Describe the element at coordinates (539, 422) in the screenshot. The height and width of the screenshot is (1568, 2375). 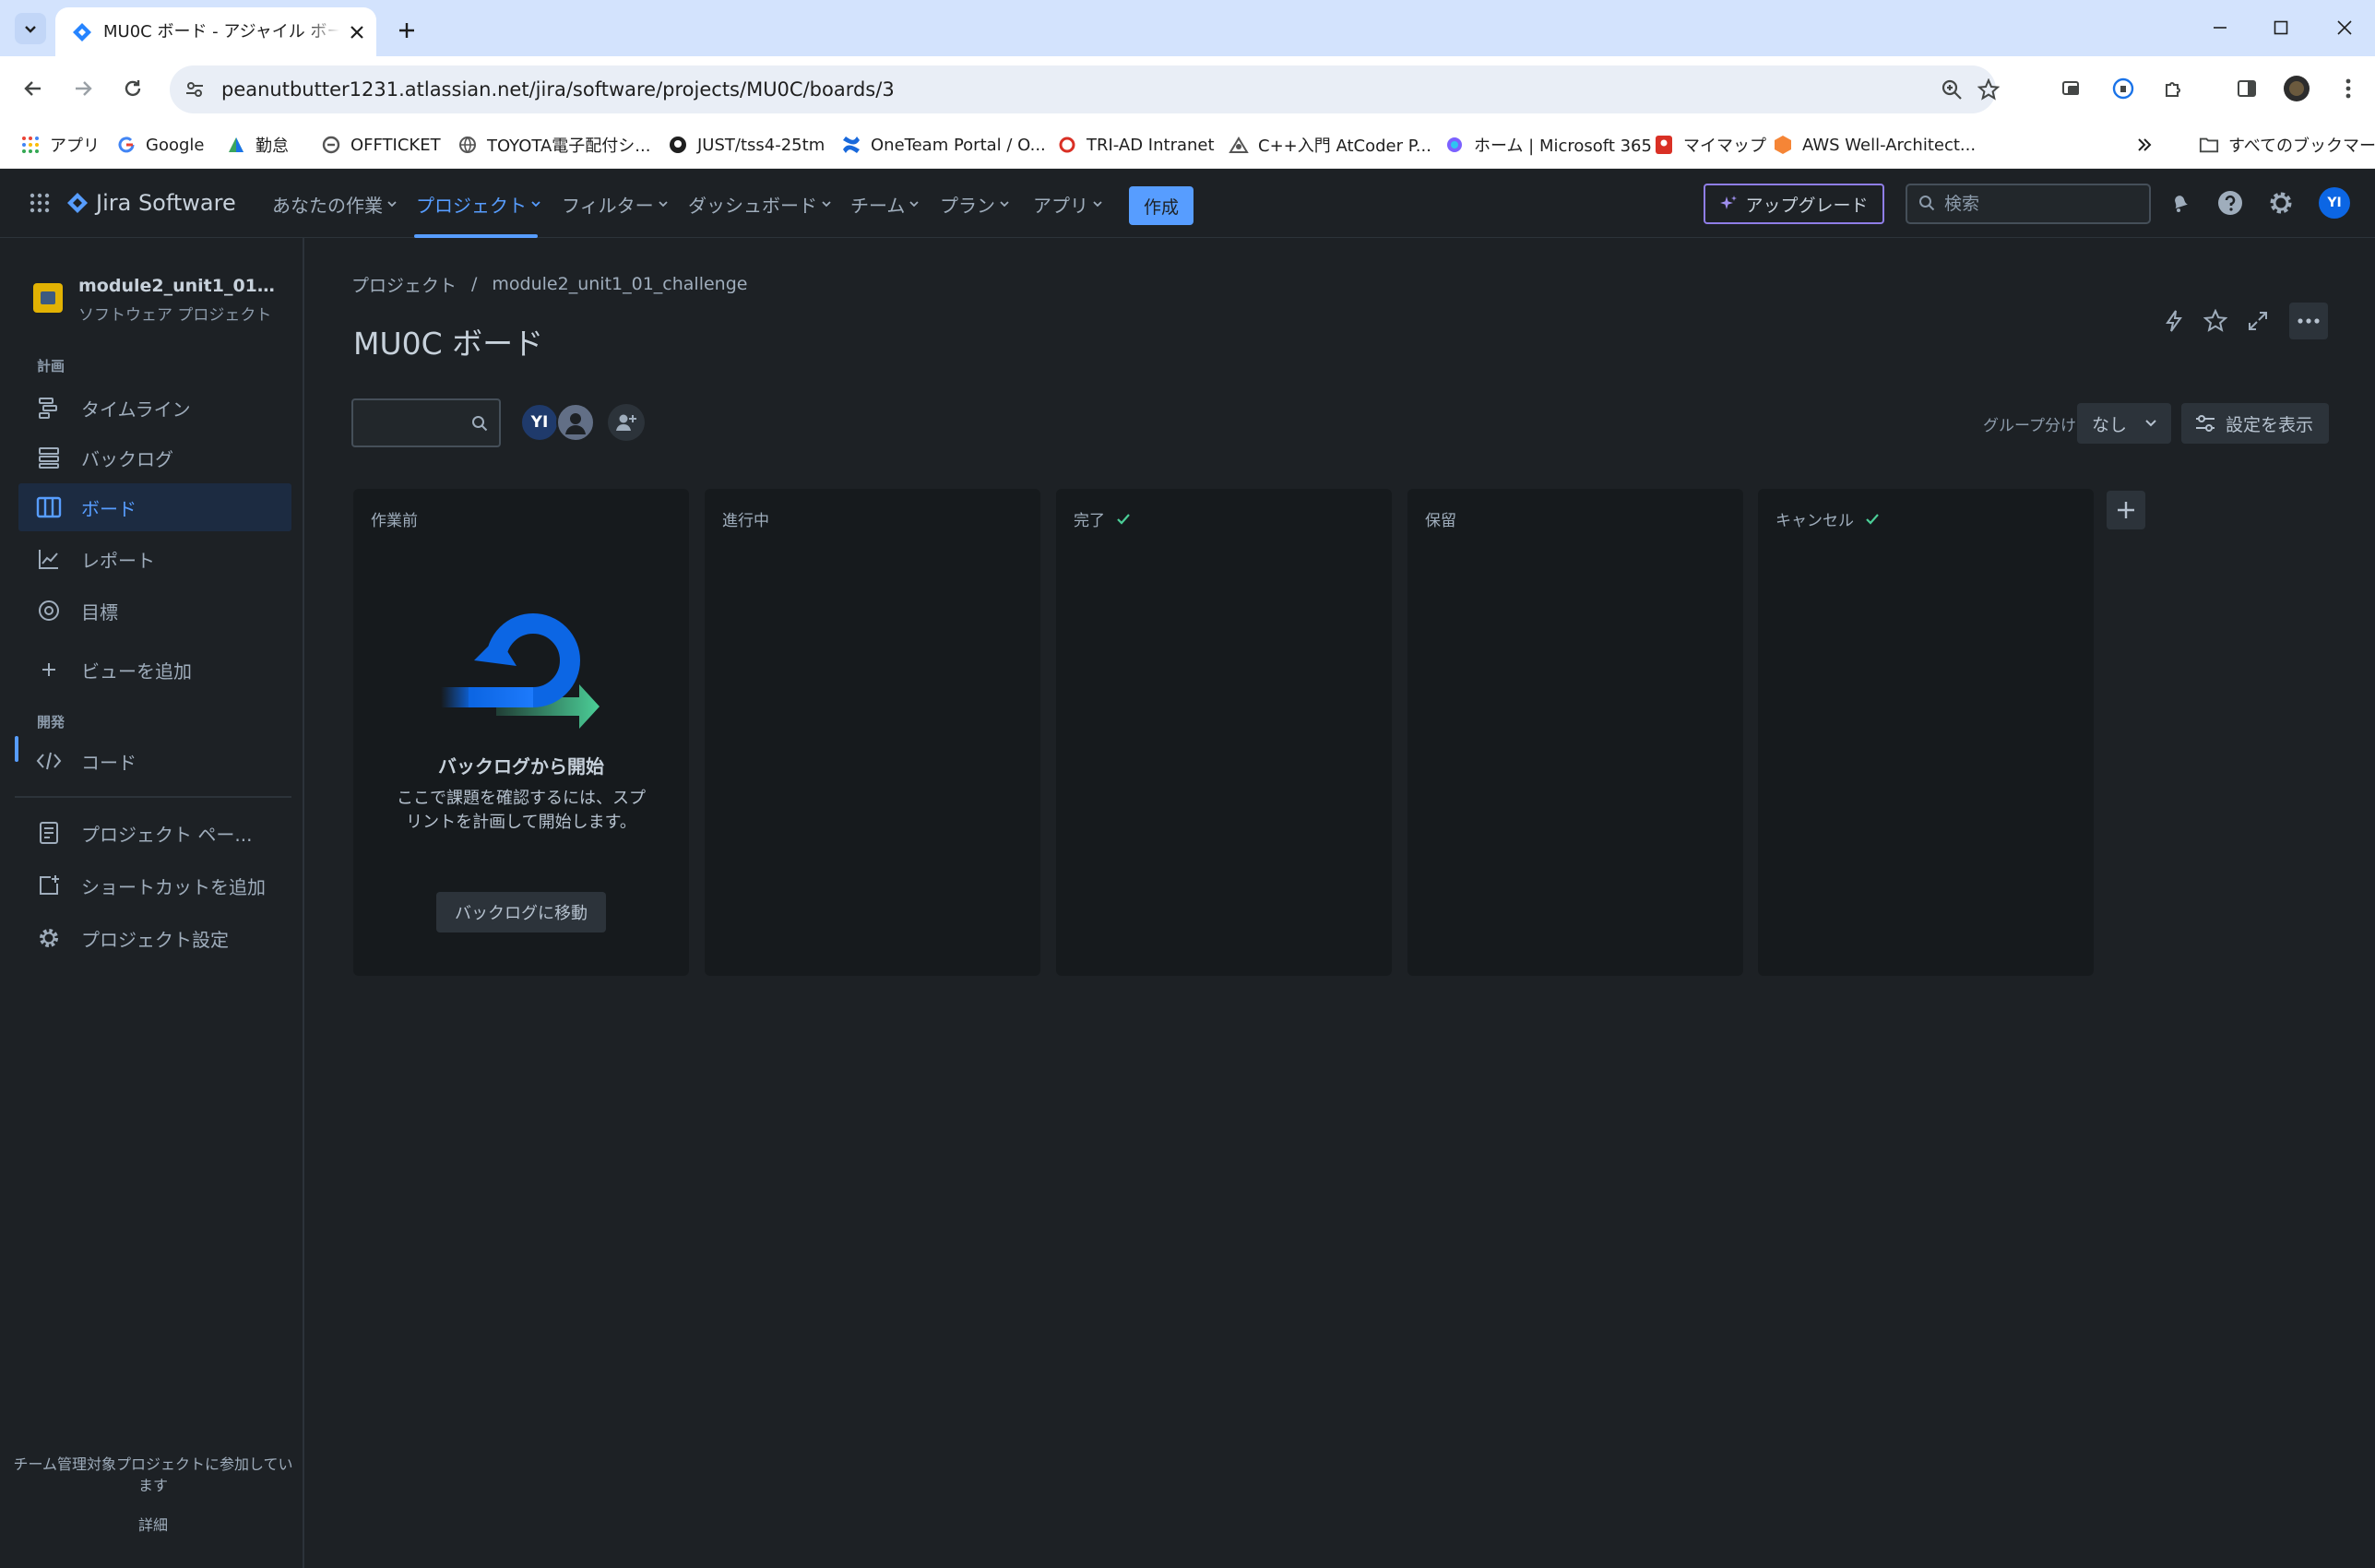
I see `assignee-filter-avatar: YI` at that location.